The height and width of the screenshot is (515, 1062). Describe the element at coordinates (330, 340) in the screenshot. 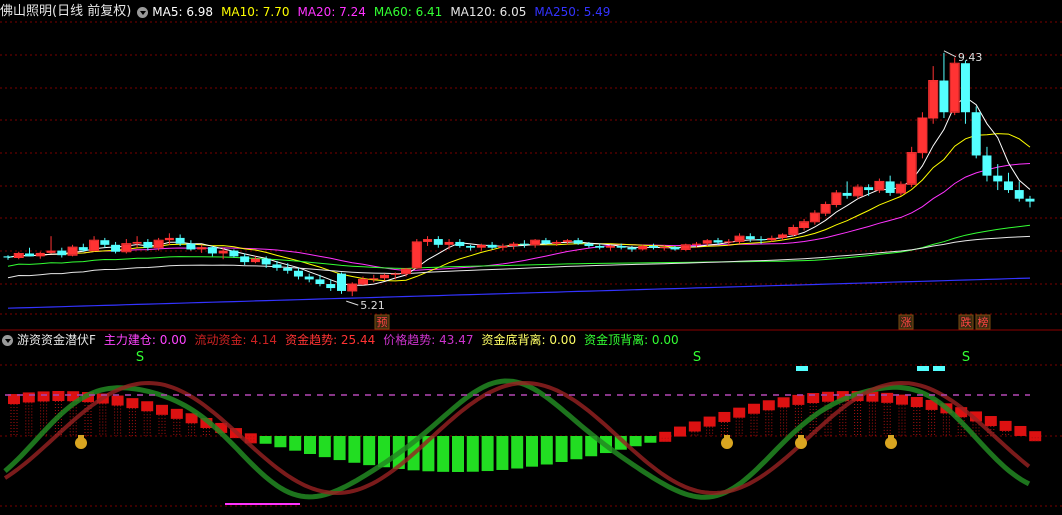

I see `indicator-item: 资金趋势: 25.44` at that location.